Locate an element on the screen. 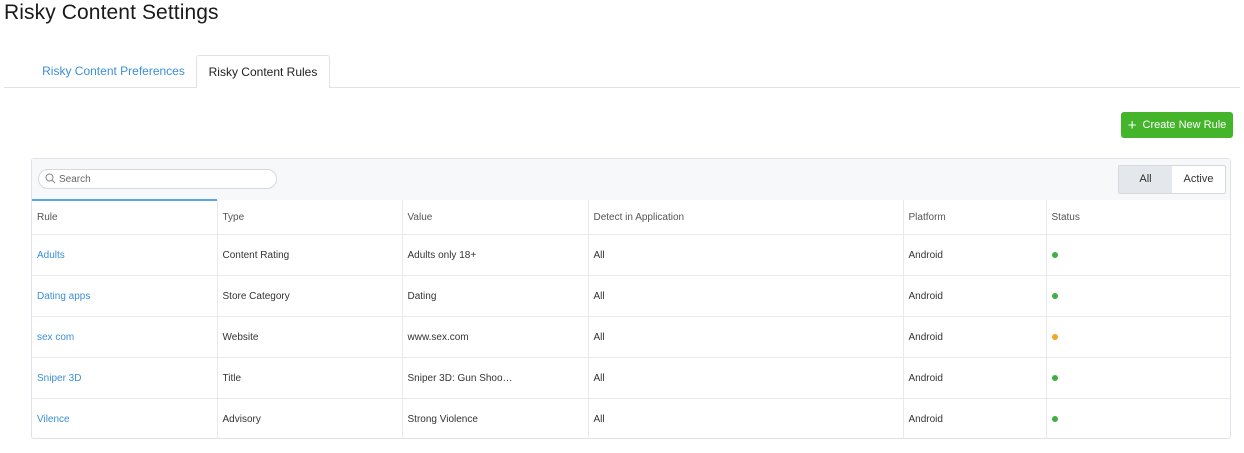 This screenshot has width=1244, height=453. column-header-detect: Detect in Application is located at coordinates (746, 217).